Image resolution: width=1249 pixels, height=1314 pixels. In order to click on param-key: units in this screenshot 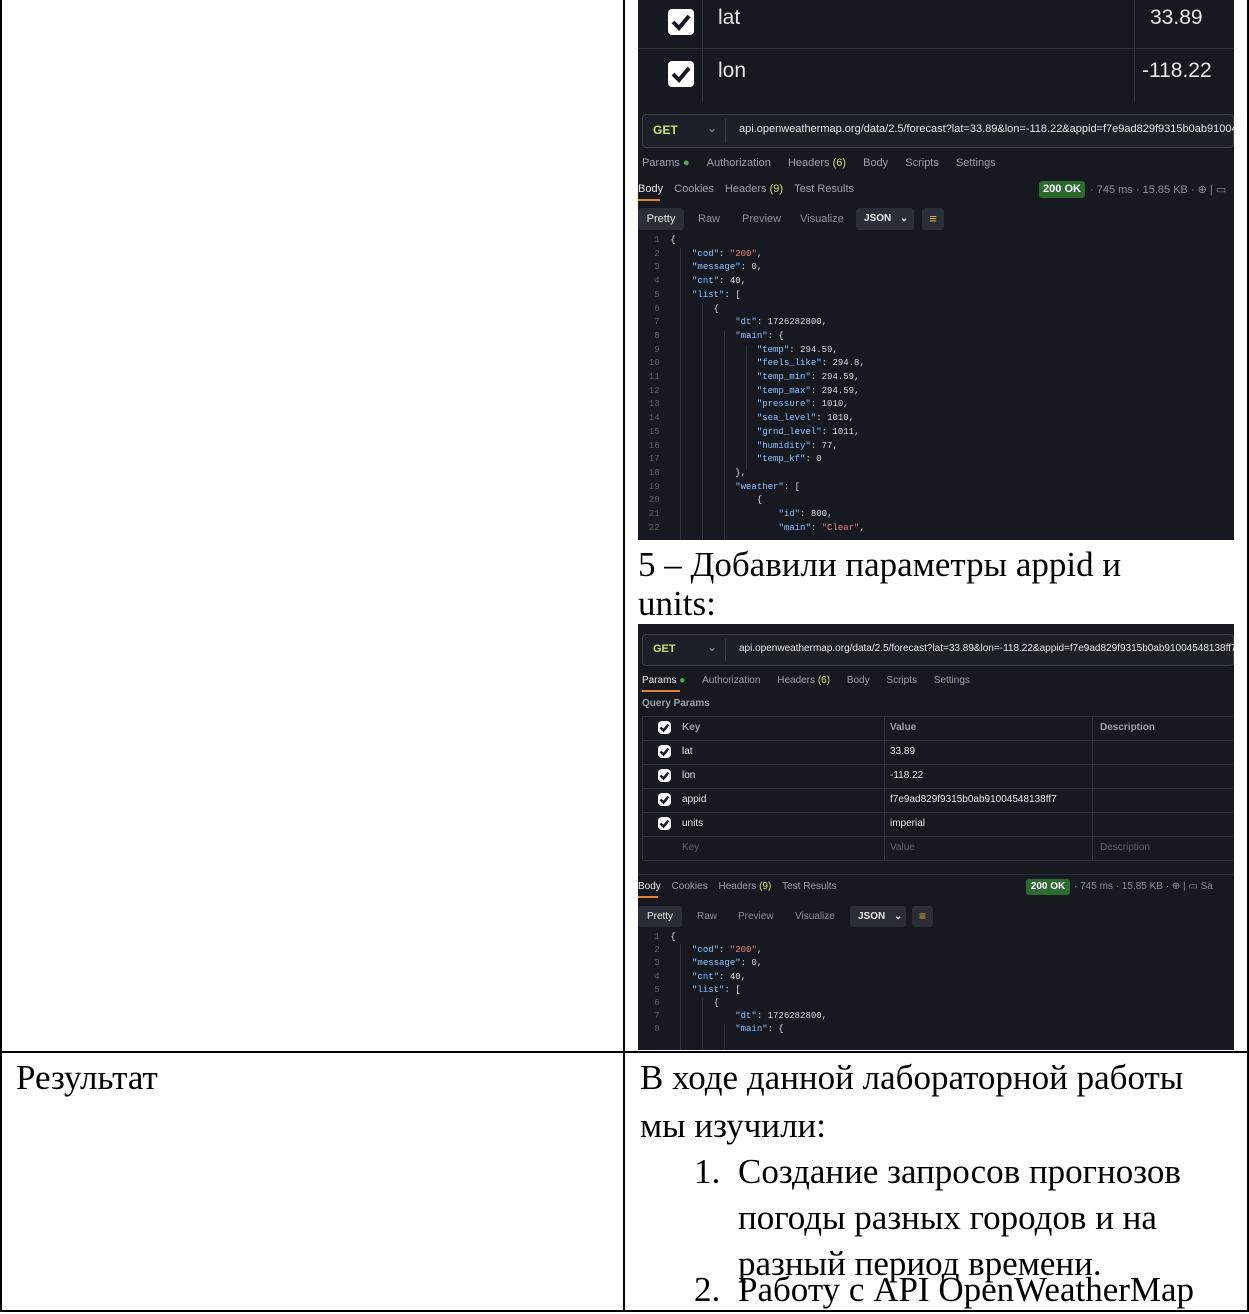, I will do `click(692, 823)`.